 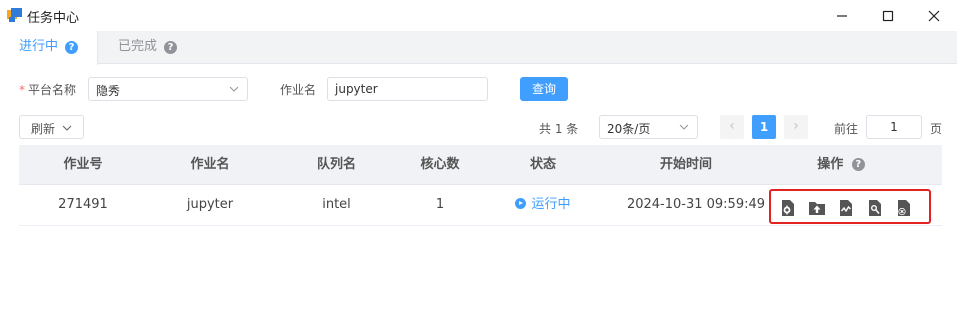 I want to click on refresh-label: 刷新, so click(x=43, y=129).